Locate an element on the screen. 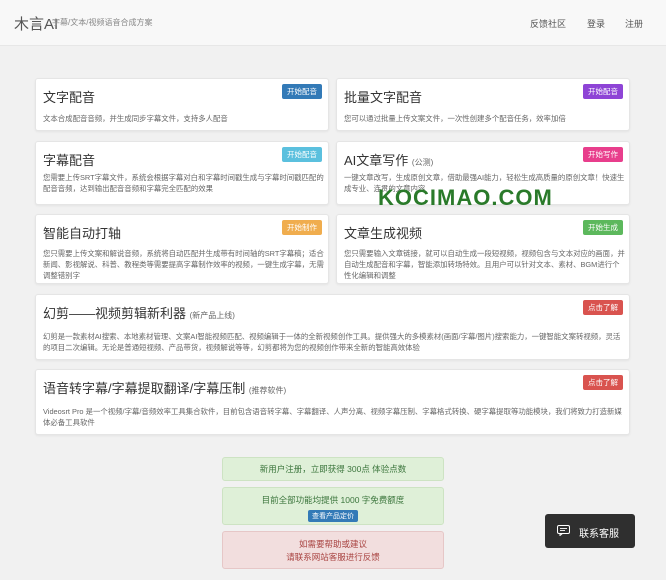 The image size is (666, 580). start-writing-button: 开始写作 is located at coordinates (603, 154).